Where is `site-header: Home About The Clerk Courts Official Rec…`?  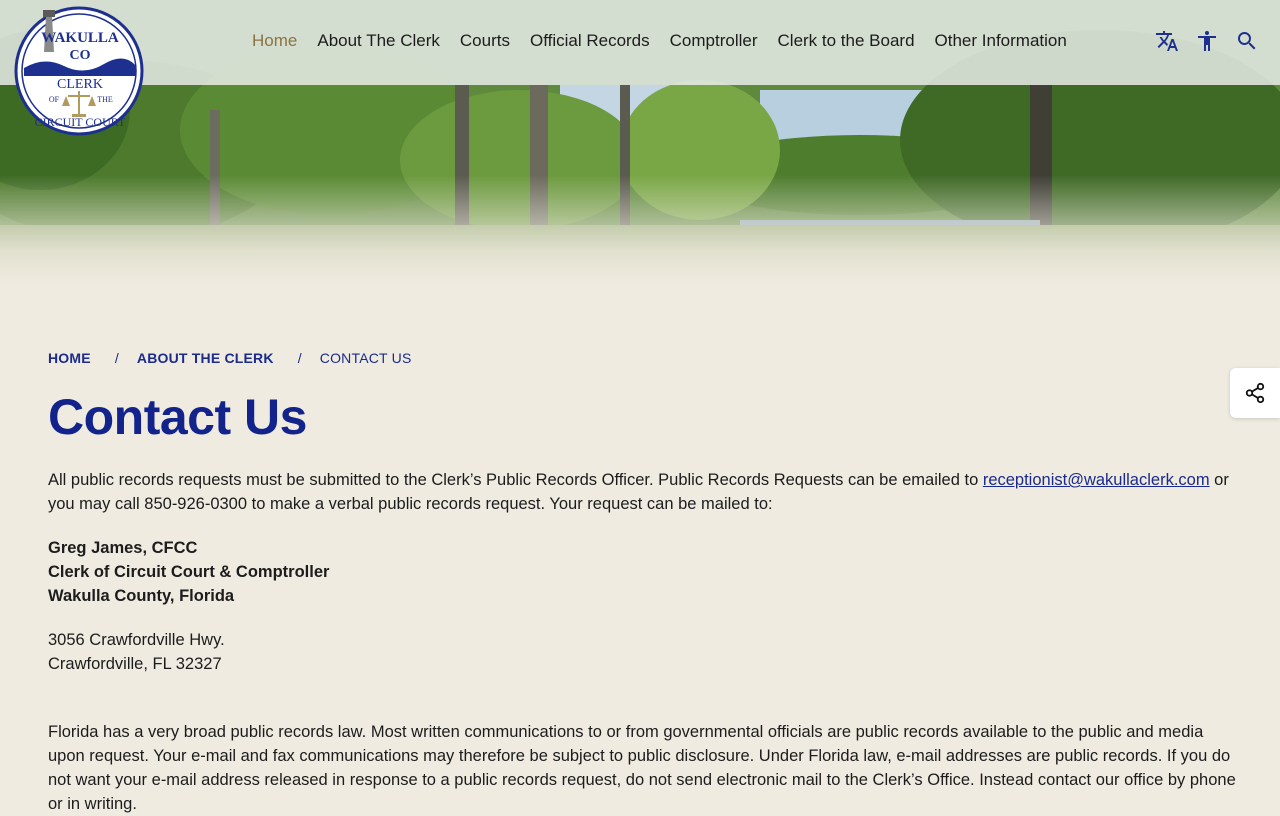 site-header: Home About The Clerk Courts Official Rec… is located at coordinates (640, 42).